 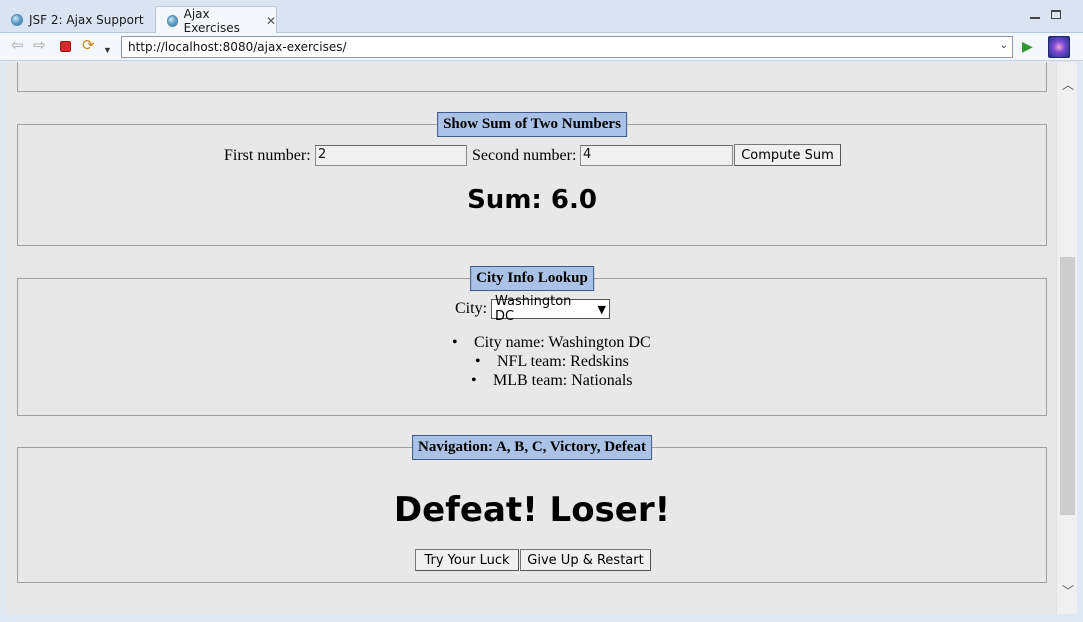 What do you see at coordinates (17, 46) in the screenshot?
I see `back-arrow-icon: ⇦` at bounding box center [17, 46].